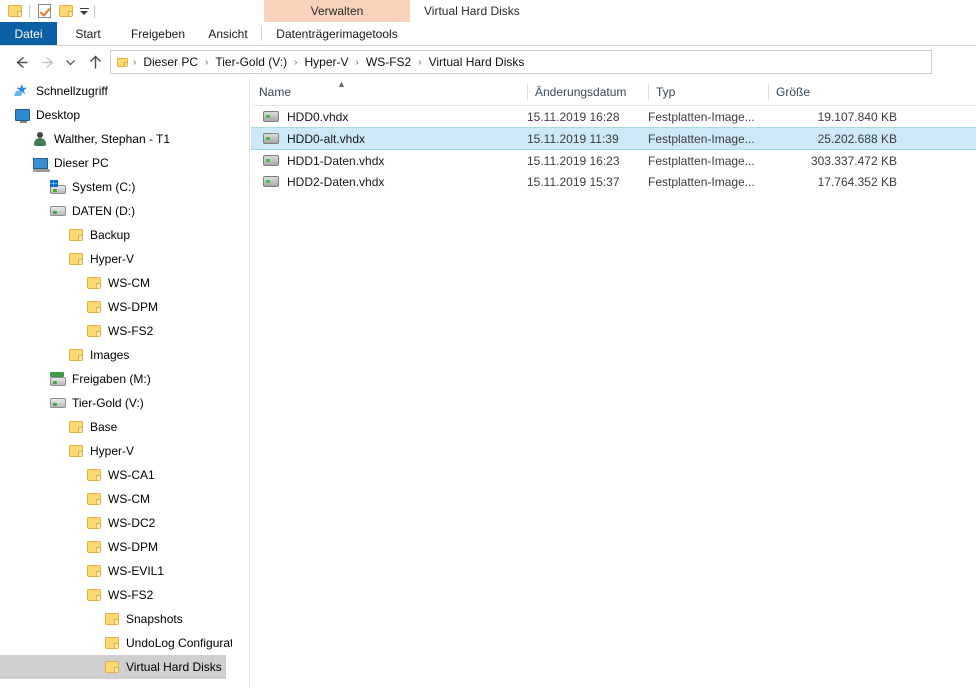  Describe the element at coordinates (113, 163) in the screenshot. I see `sidebar-item-dieser-pc: Dieser PC` at that location.